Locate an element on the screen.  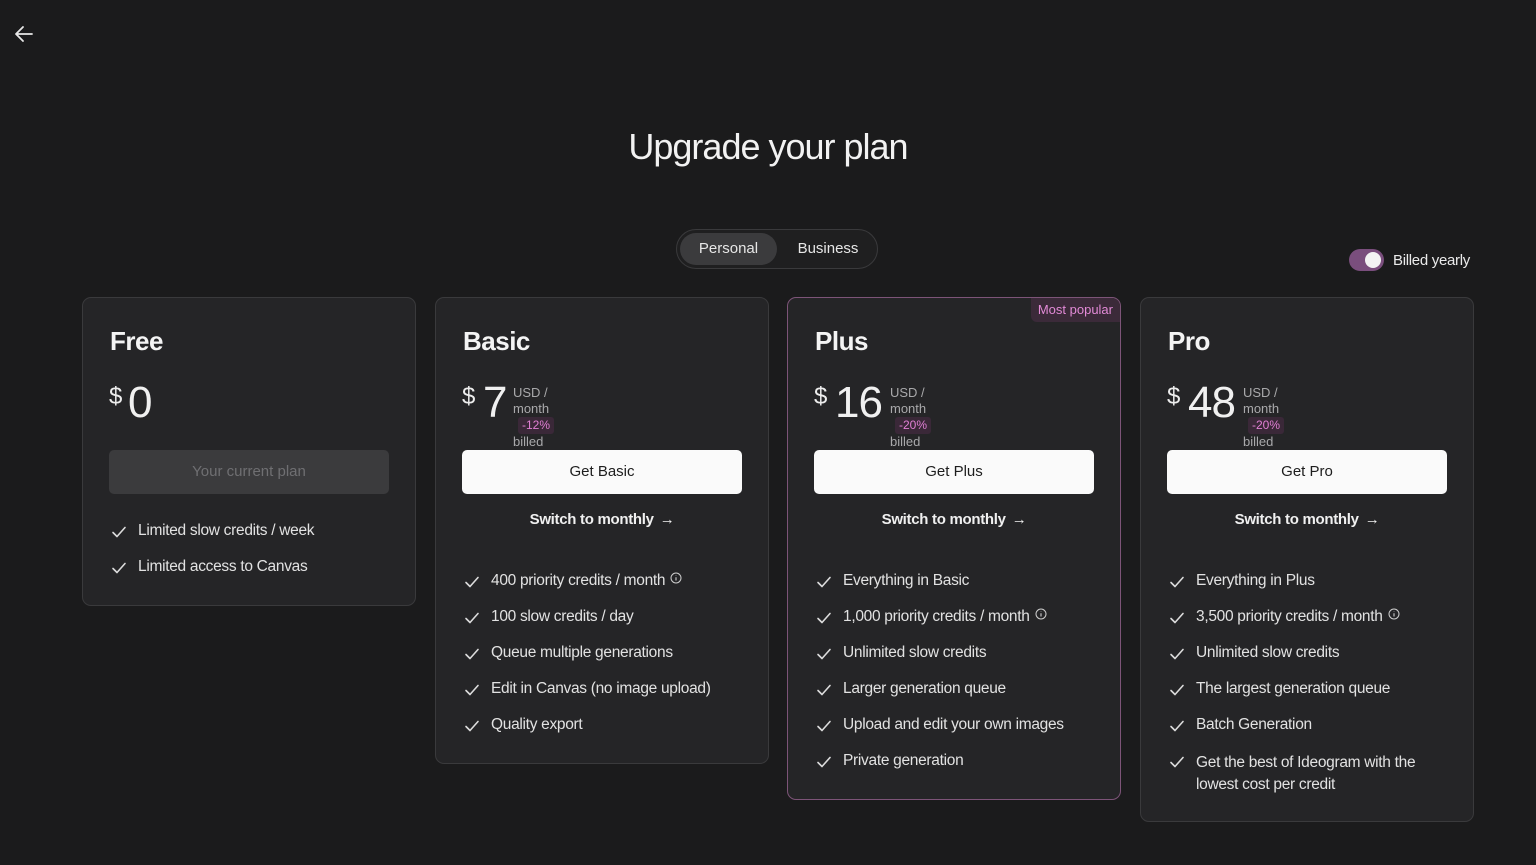
current-plan-button: Your current plan is located at coordinates (249, 472).